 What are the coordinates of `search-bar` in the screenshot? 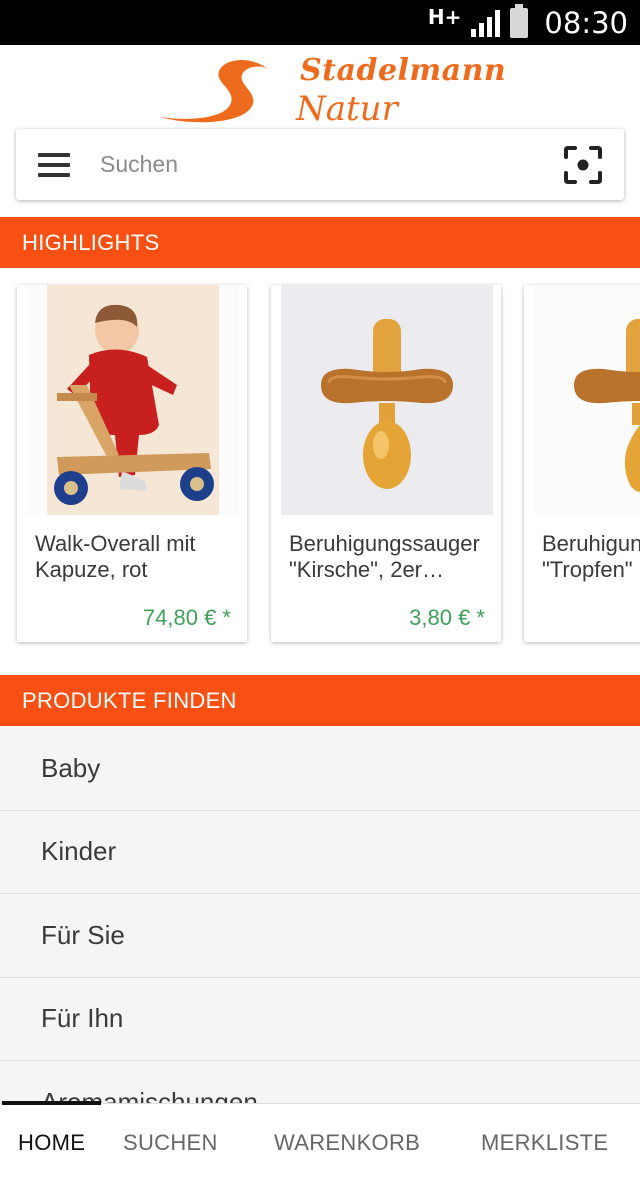 It's located at (320, 164).